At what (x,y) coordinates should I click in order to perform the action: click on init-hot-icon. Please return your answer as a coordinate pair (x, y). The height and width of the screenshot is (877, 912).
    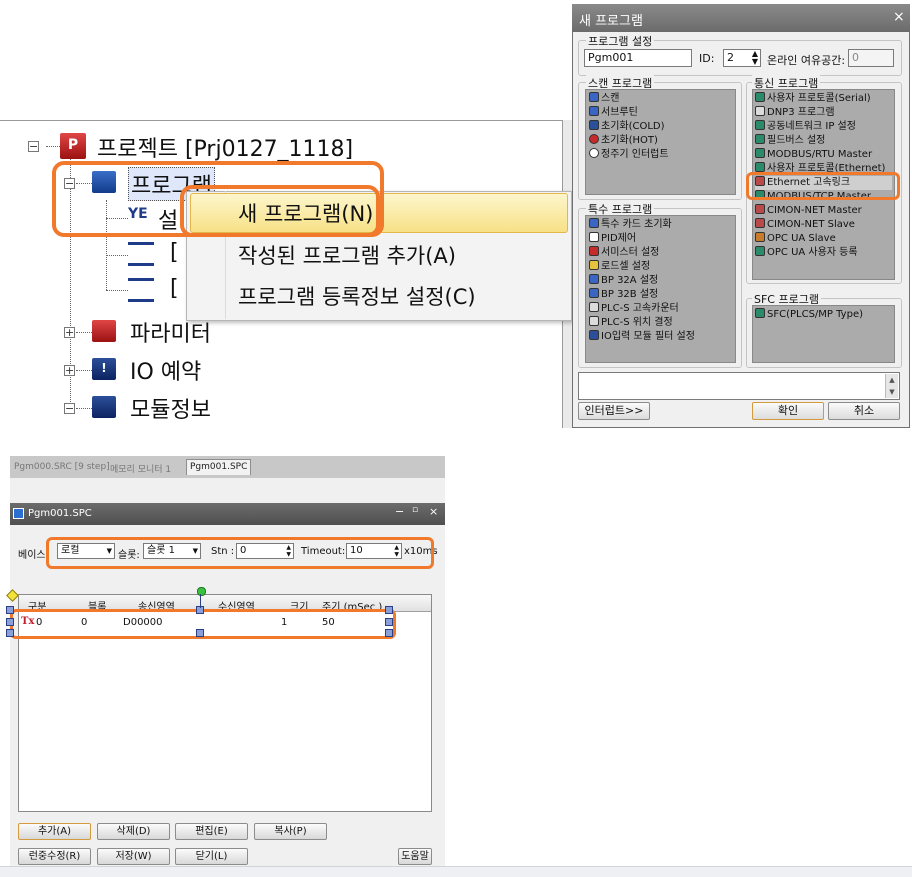
    Looking at the image, I should click on (594, 139).